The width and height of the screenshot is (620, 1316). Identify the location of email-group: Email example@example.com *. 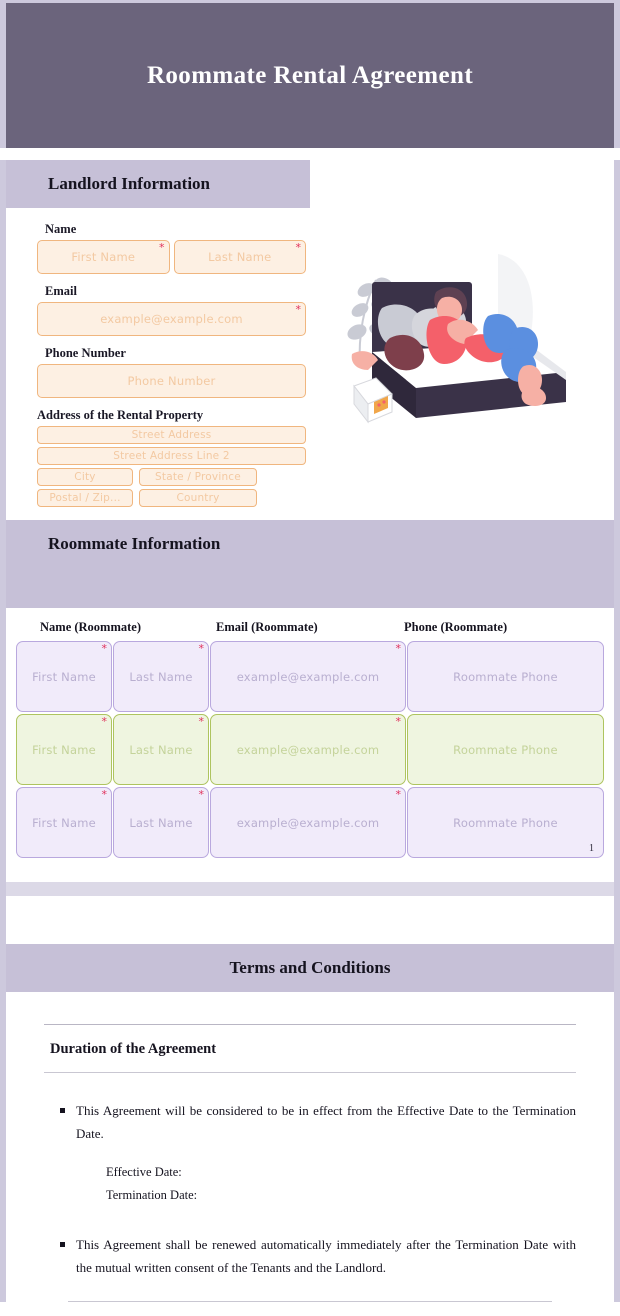
(171, 310).